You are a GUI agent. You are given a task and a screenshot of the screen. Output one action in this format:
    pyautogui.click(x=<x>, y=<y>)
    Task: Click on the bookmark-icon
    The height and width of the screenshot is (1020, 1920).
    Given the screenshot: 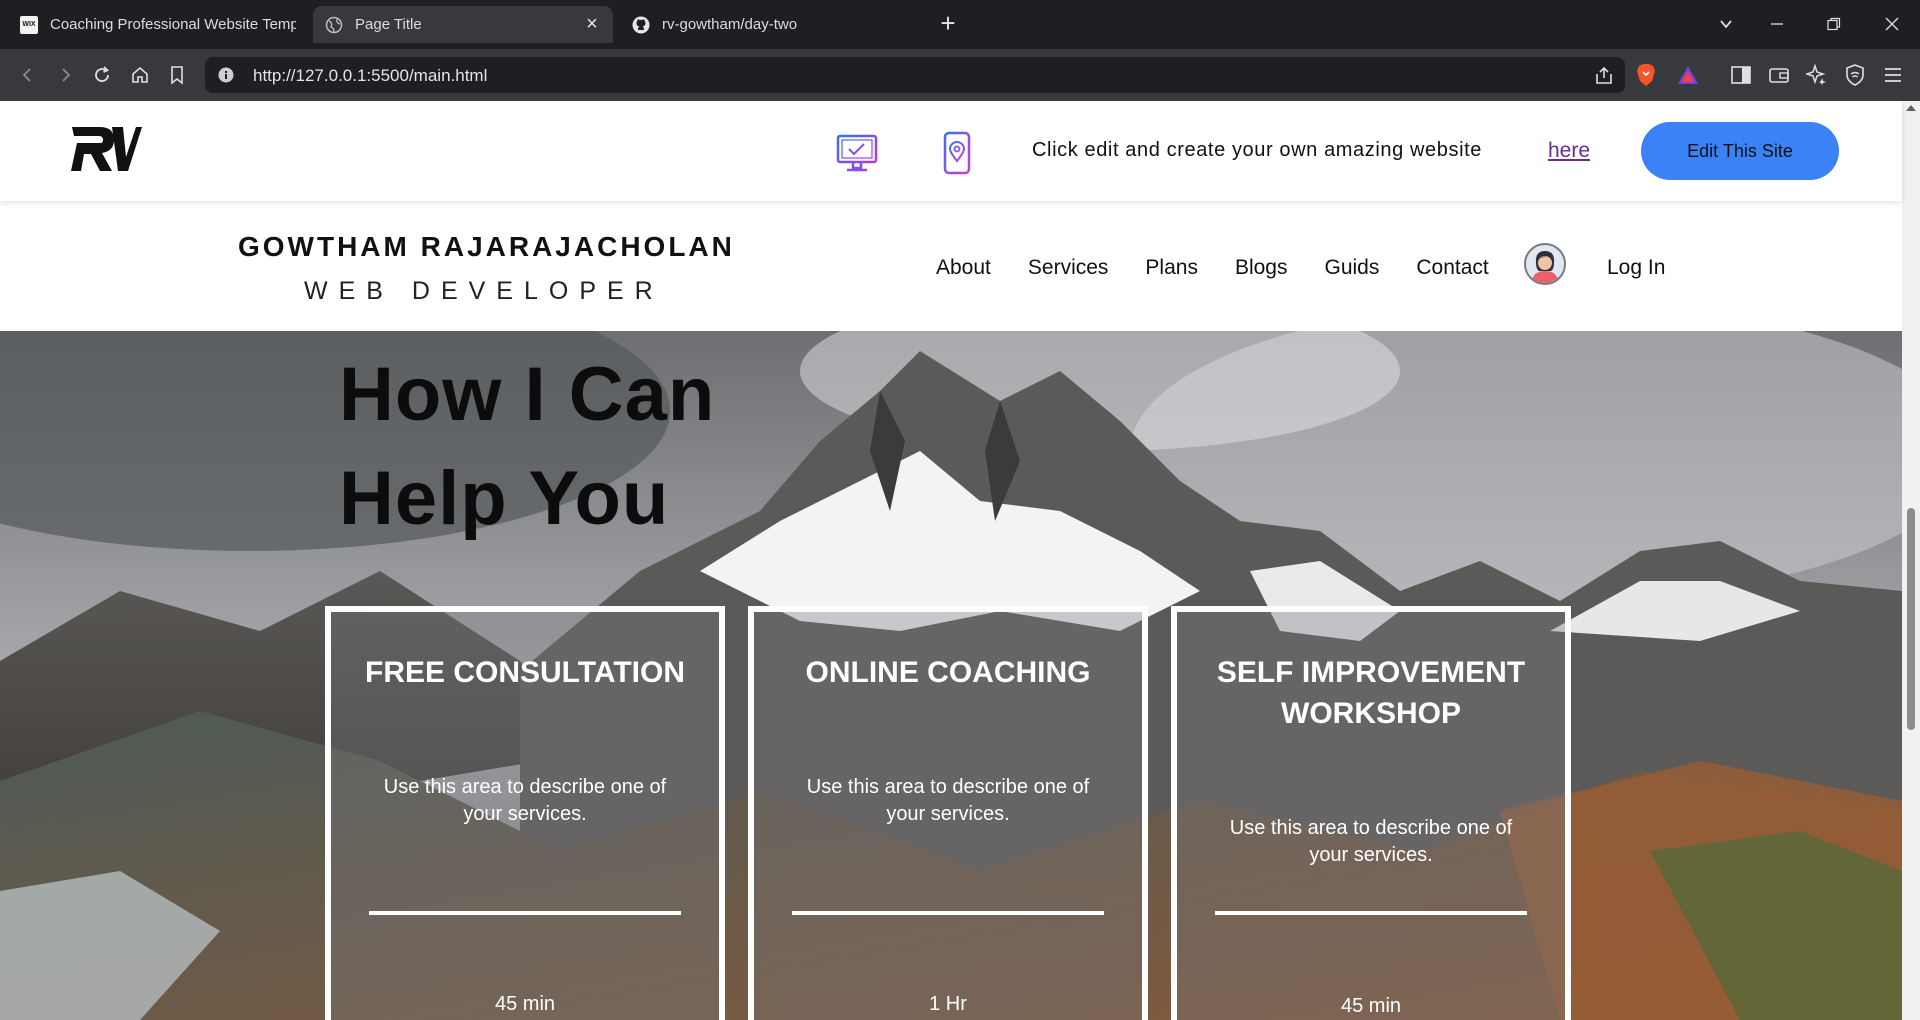 What is the action you would take?
    pyautogui.click(x=177, y=75)
    